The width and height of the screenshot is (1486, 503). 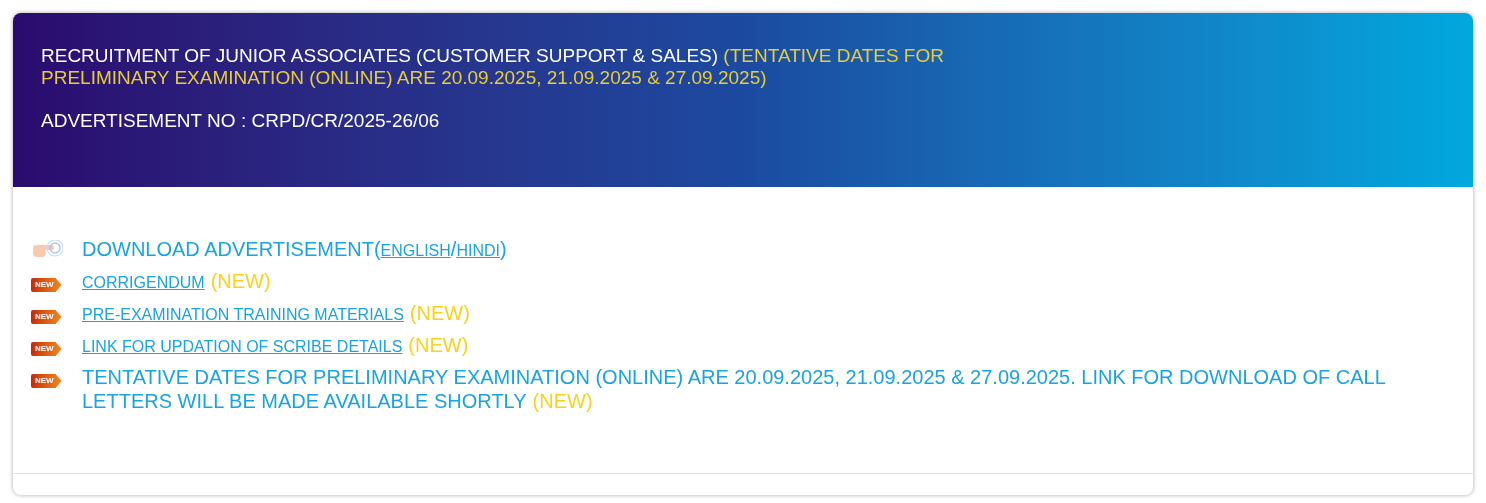 I want to click on item-text: DOWNLOAD ADVERTISEMENT(, so click(x=231, y=249).